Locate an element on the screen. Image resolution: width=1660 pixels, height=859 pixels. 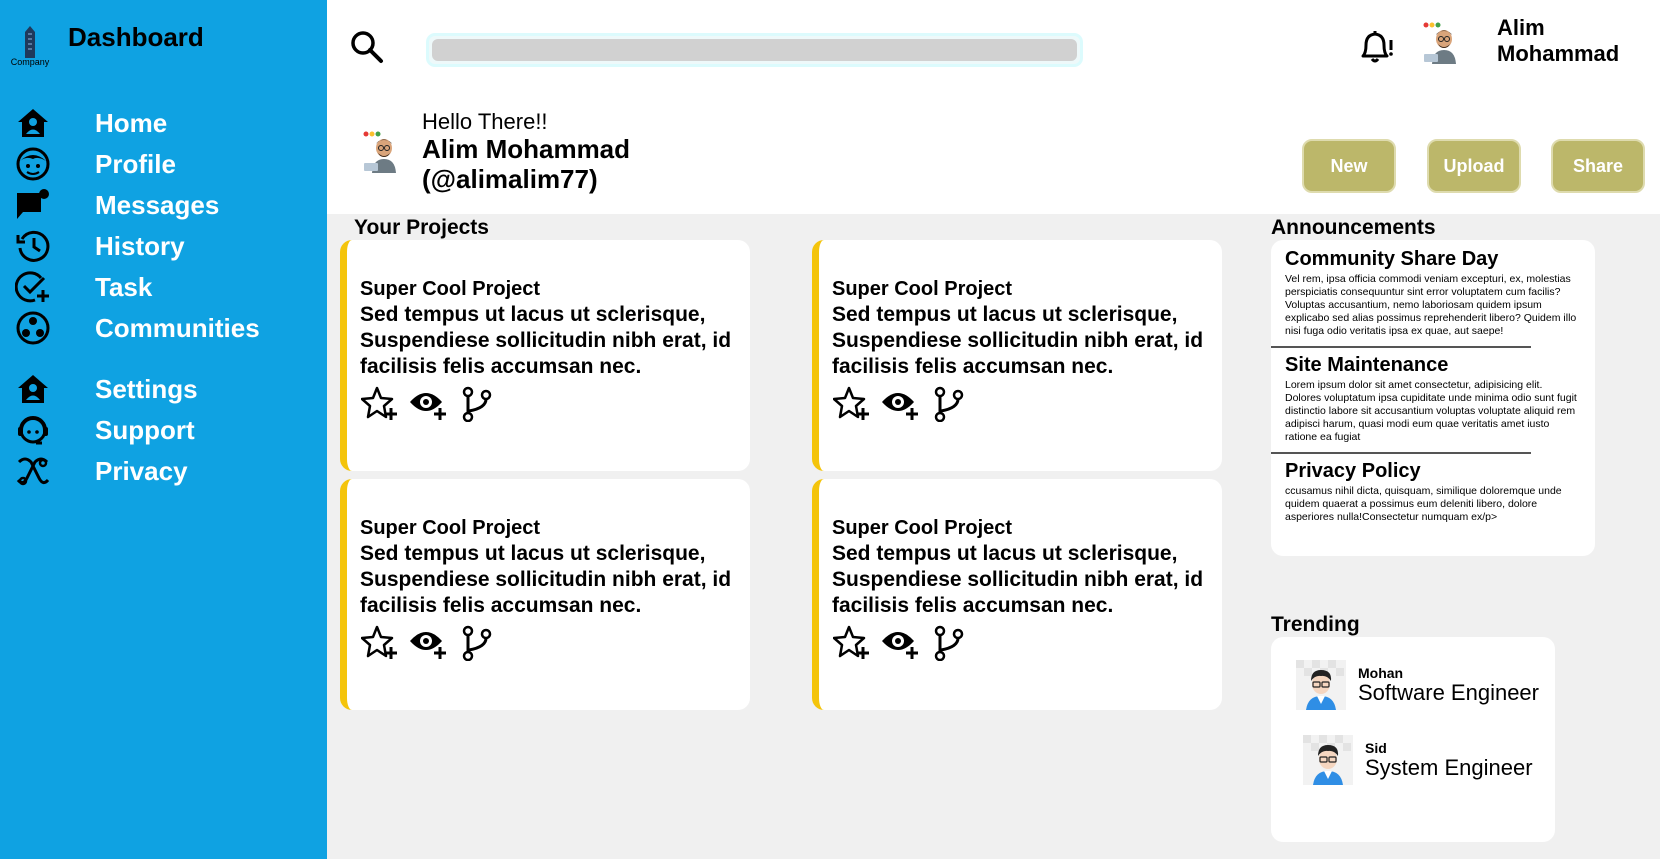
messages-icon is located at coordinates (33, 205).